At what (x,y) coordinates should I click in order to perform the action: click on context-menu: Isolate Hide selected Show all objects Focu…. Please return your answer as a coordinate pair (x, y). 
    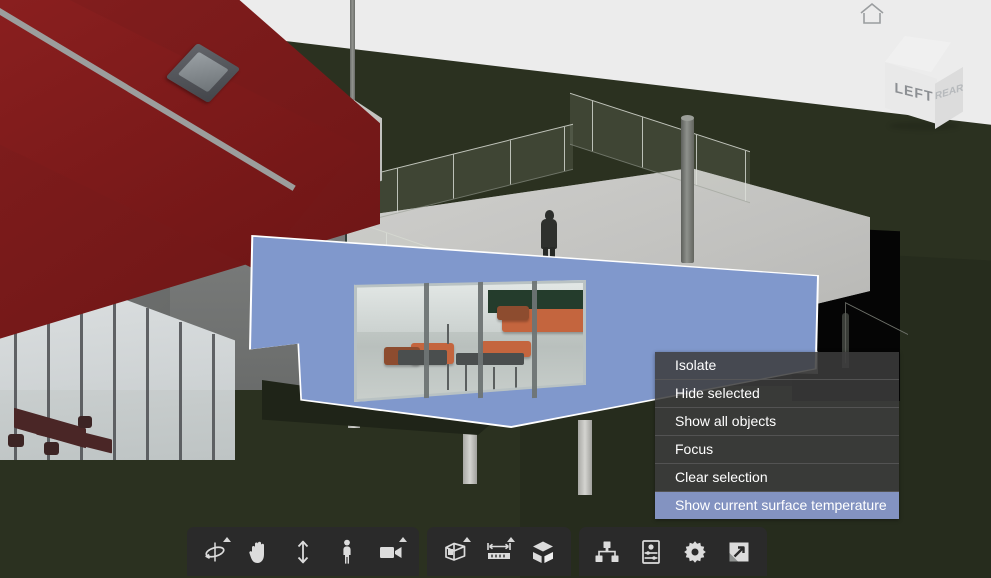
    Looking at the image, I should click on (777, 435).